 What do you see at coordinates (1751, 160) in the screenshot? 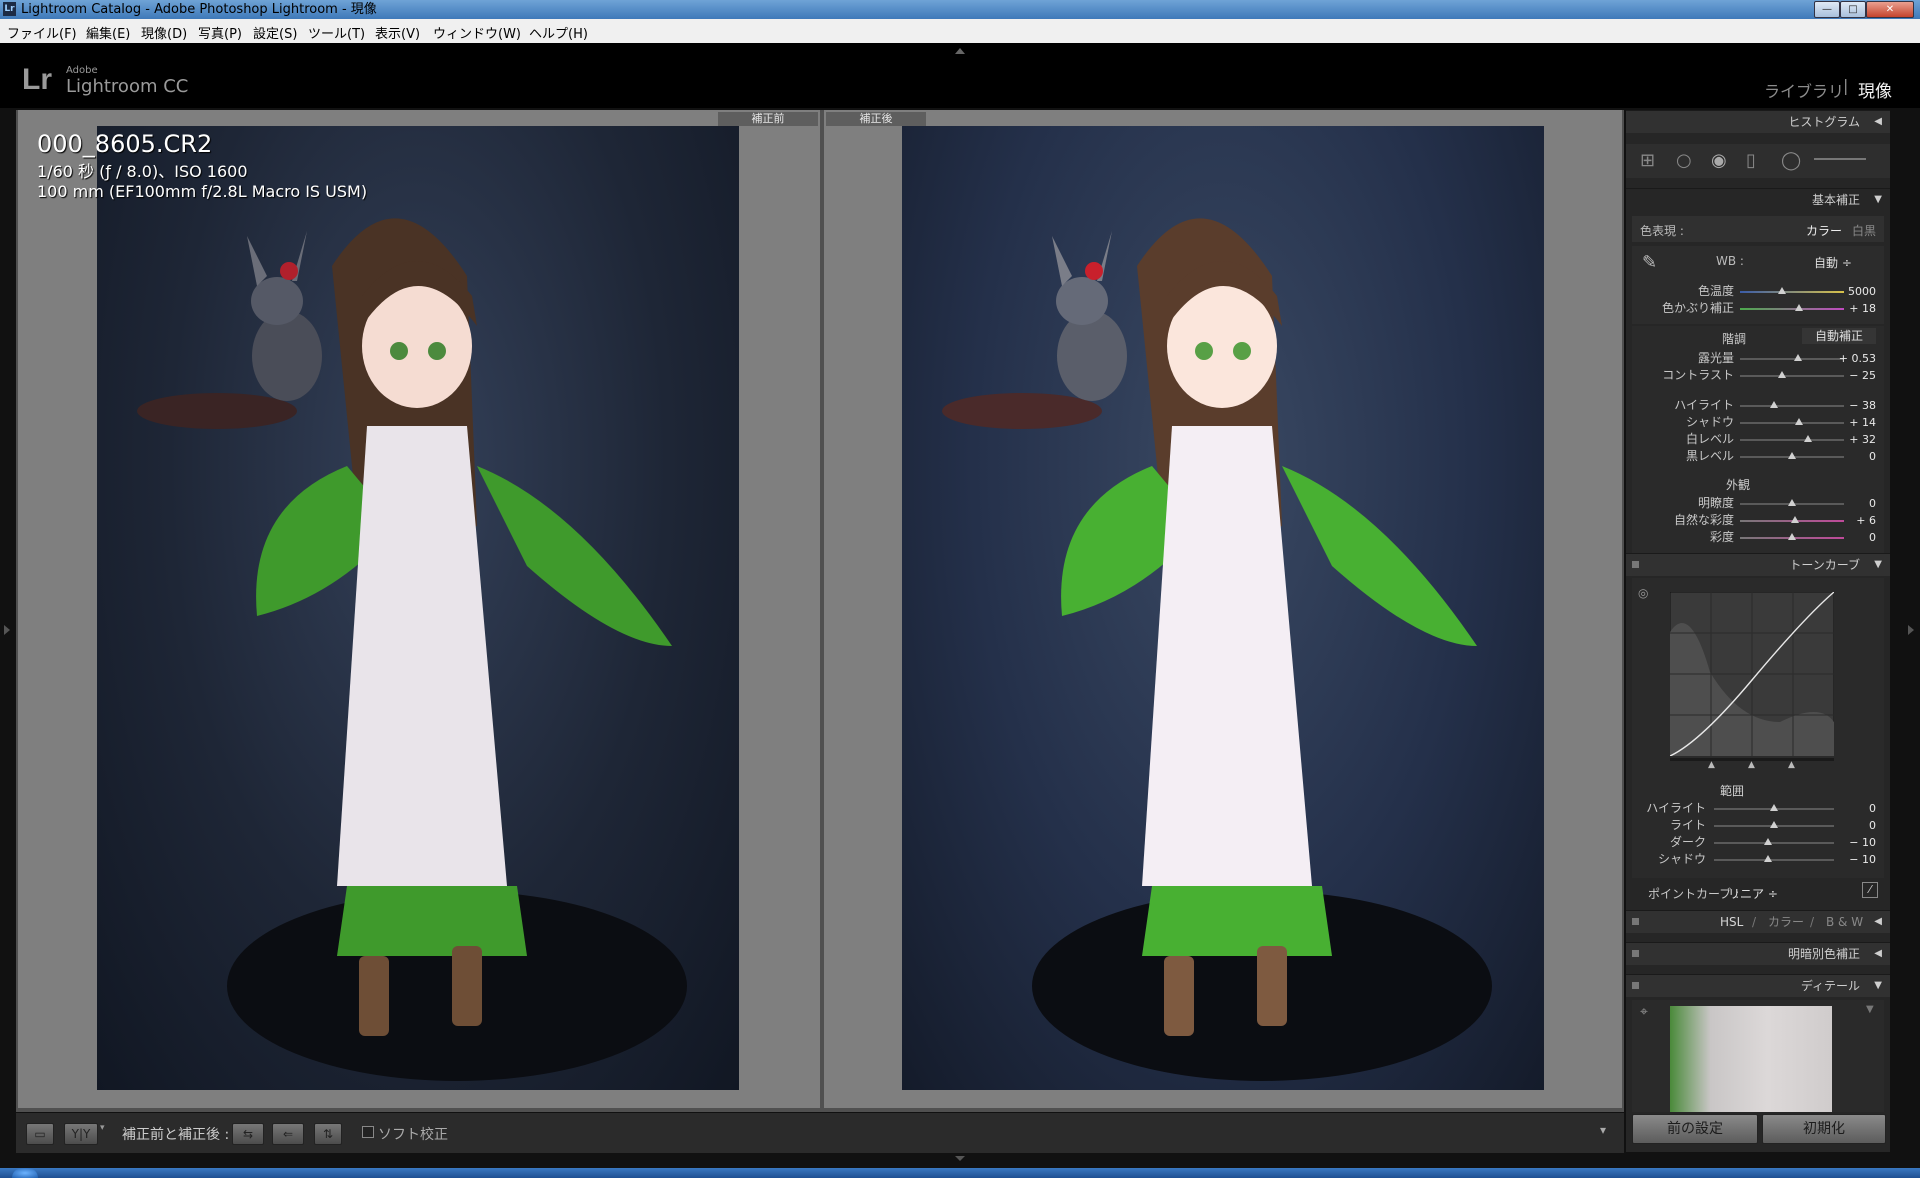
I see `graduated-filter-icon: ▯` at bounding box center [1751, 160].